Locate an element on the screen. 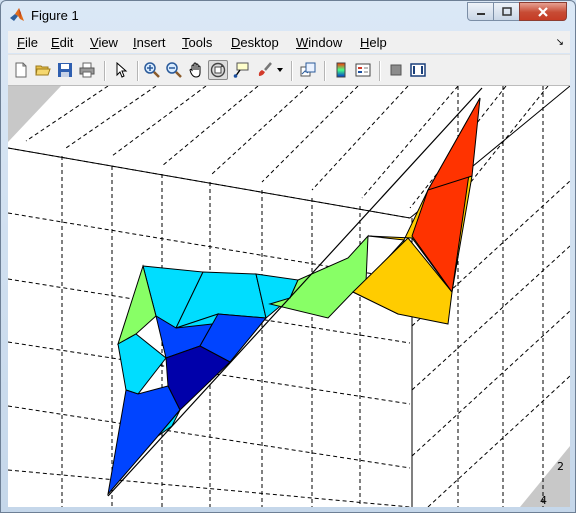 This screenshot has width=576, height=513. insert-legend-button is located at coordinates (363, 70).